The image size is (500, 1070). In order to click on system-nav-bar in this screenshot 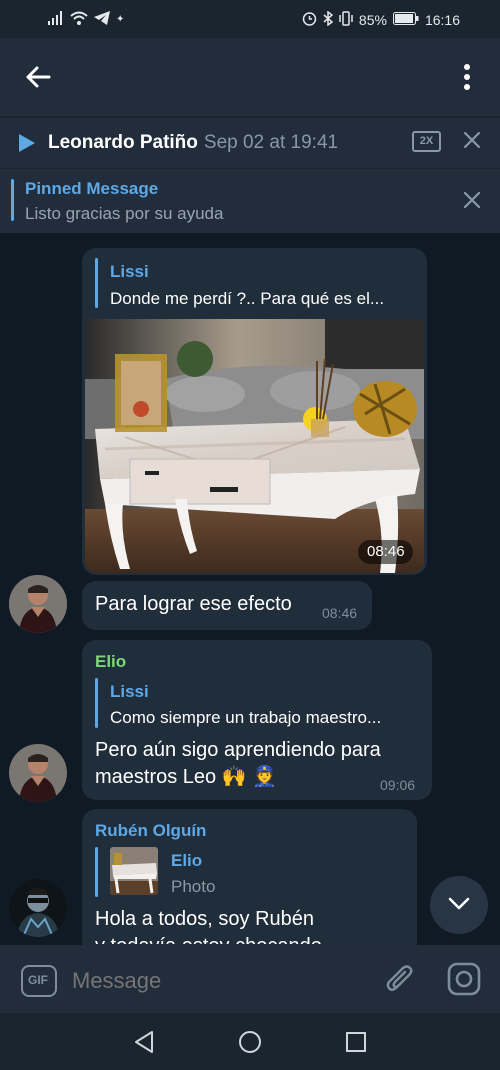, I will do `click(250, 1041)`.